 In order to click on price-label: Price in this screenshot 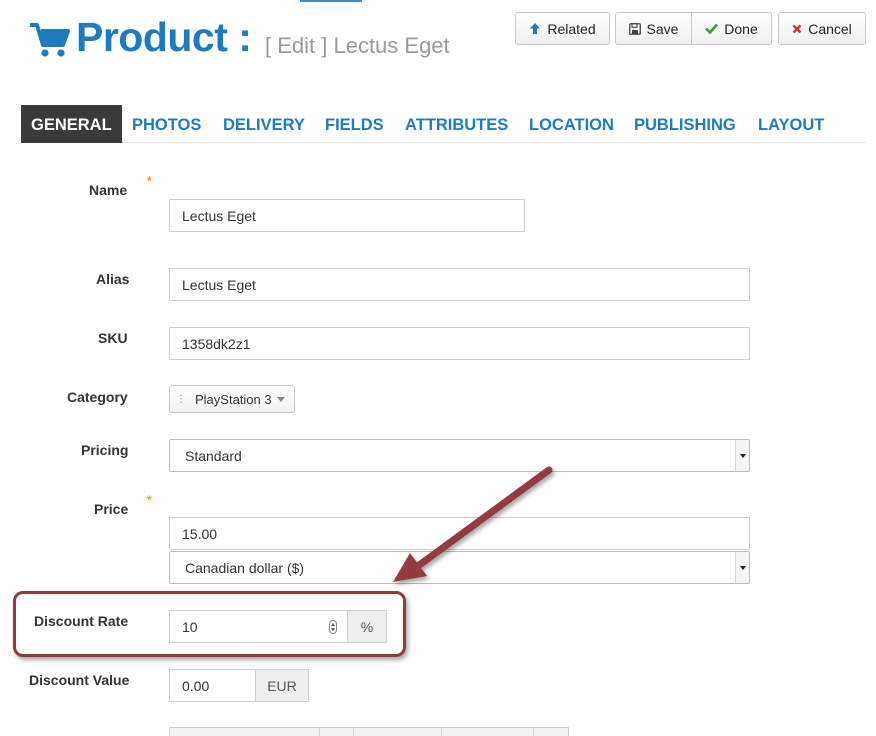, I will do `click(111, 509)`.